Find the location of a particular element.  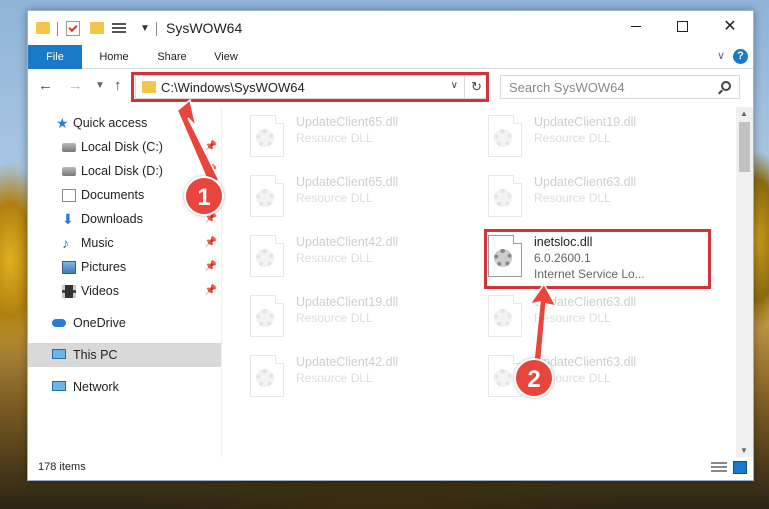

search-icon is located at coordinates (726, 86).